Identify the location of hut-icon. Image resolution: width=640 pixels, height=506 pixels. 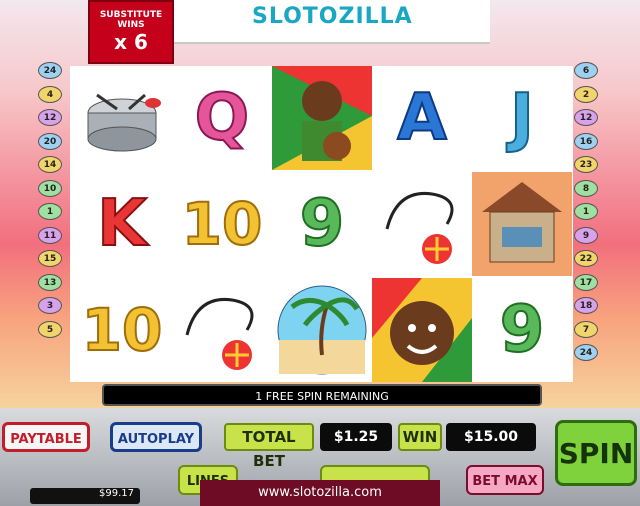
(522, 224).